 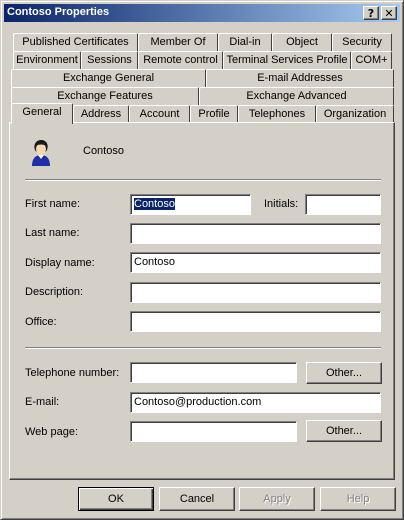 I want to click on tab-member-of: Member Of, so click(x=178, y=42).